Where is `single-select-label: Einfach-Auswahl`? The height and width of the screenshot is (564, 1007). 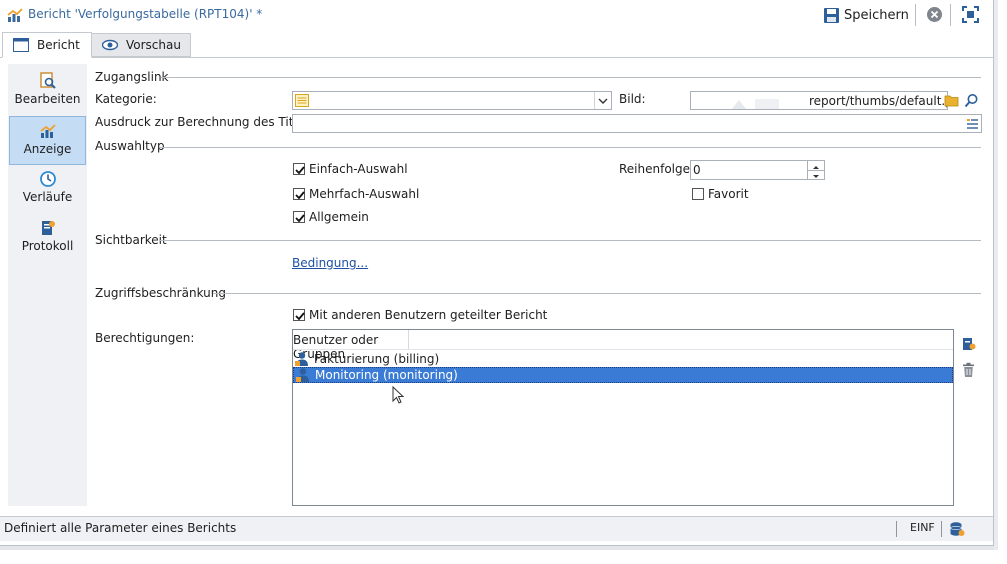 single-select-label: Einfach-Auswahl is located at coordinates (358, 169).